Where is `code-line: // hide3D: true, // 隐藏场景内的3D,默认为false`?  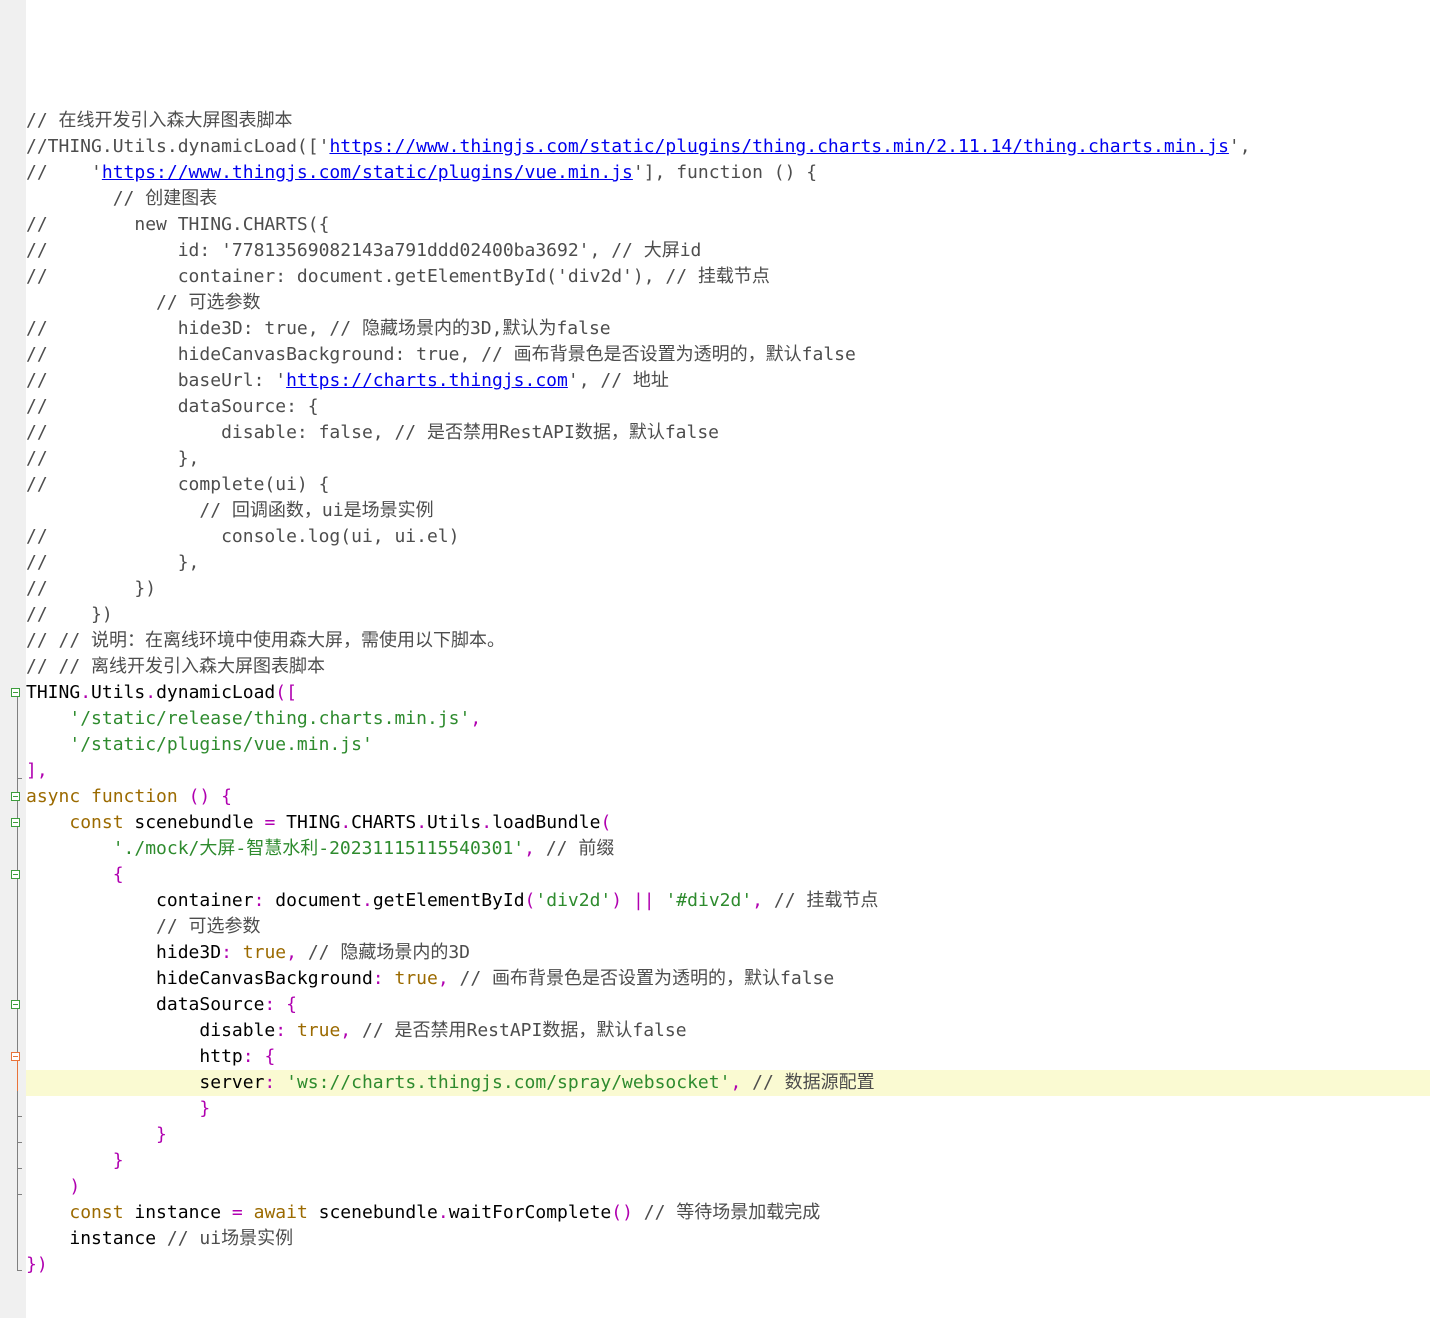 code-line: // hide3D: true, // 隐藏场景内的3D,默认为false is located at coordinates (728, 329).